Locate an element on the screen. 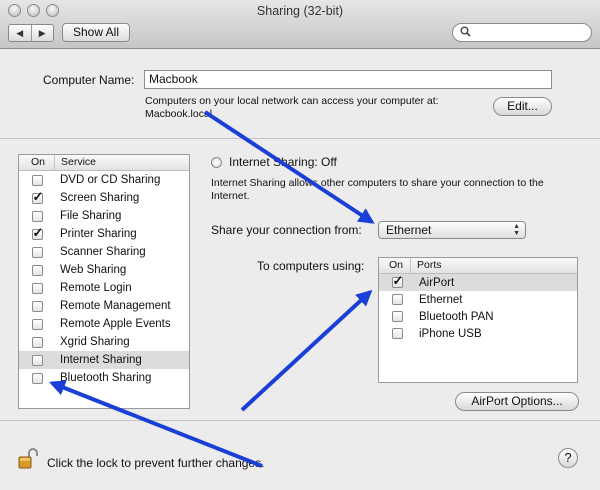 This screenshot has width=600, height=490. service-checkbox-screen-sharing is located at coordinates (37, 197).